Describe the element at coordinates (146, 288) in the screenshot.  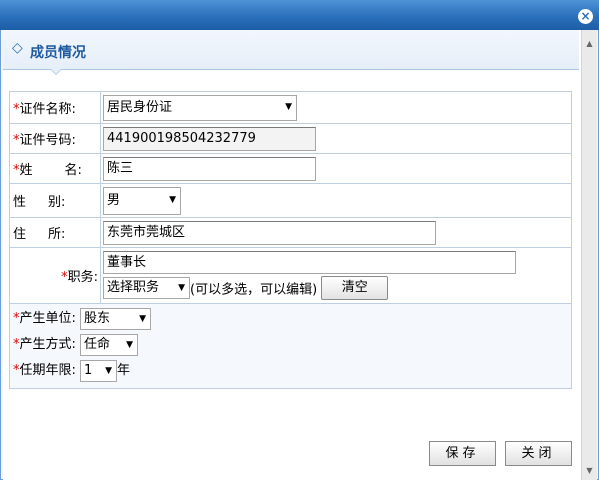
I see `position-select: 选择职务 ▼` at that location.